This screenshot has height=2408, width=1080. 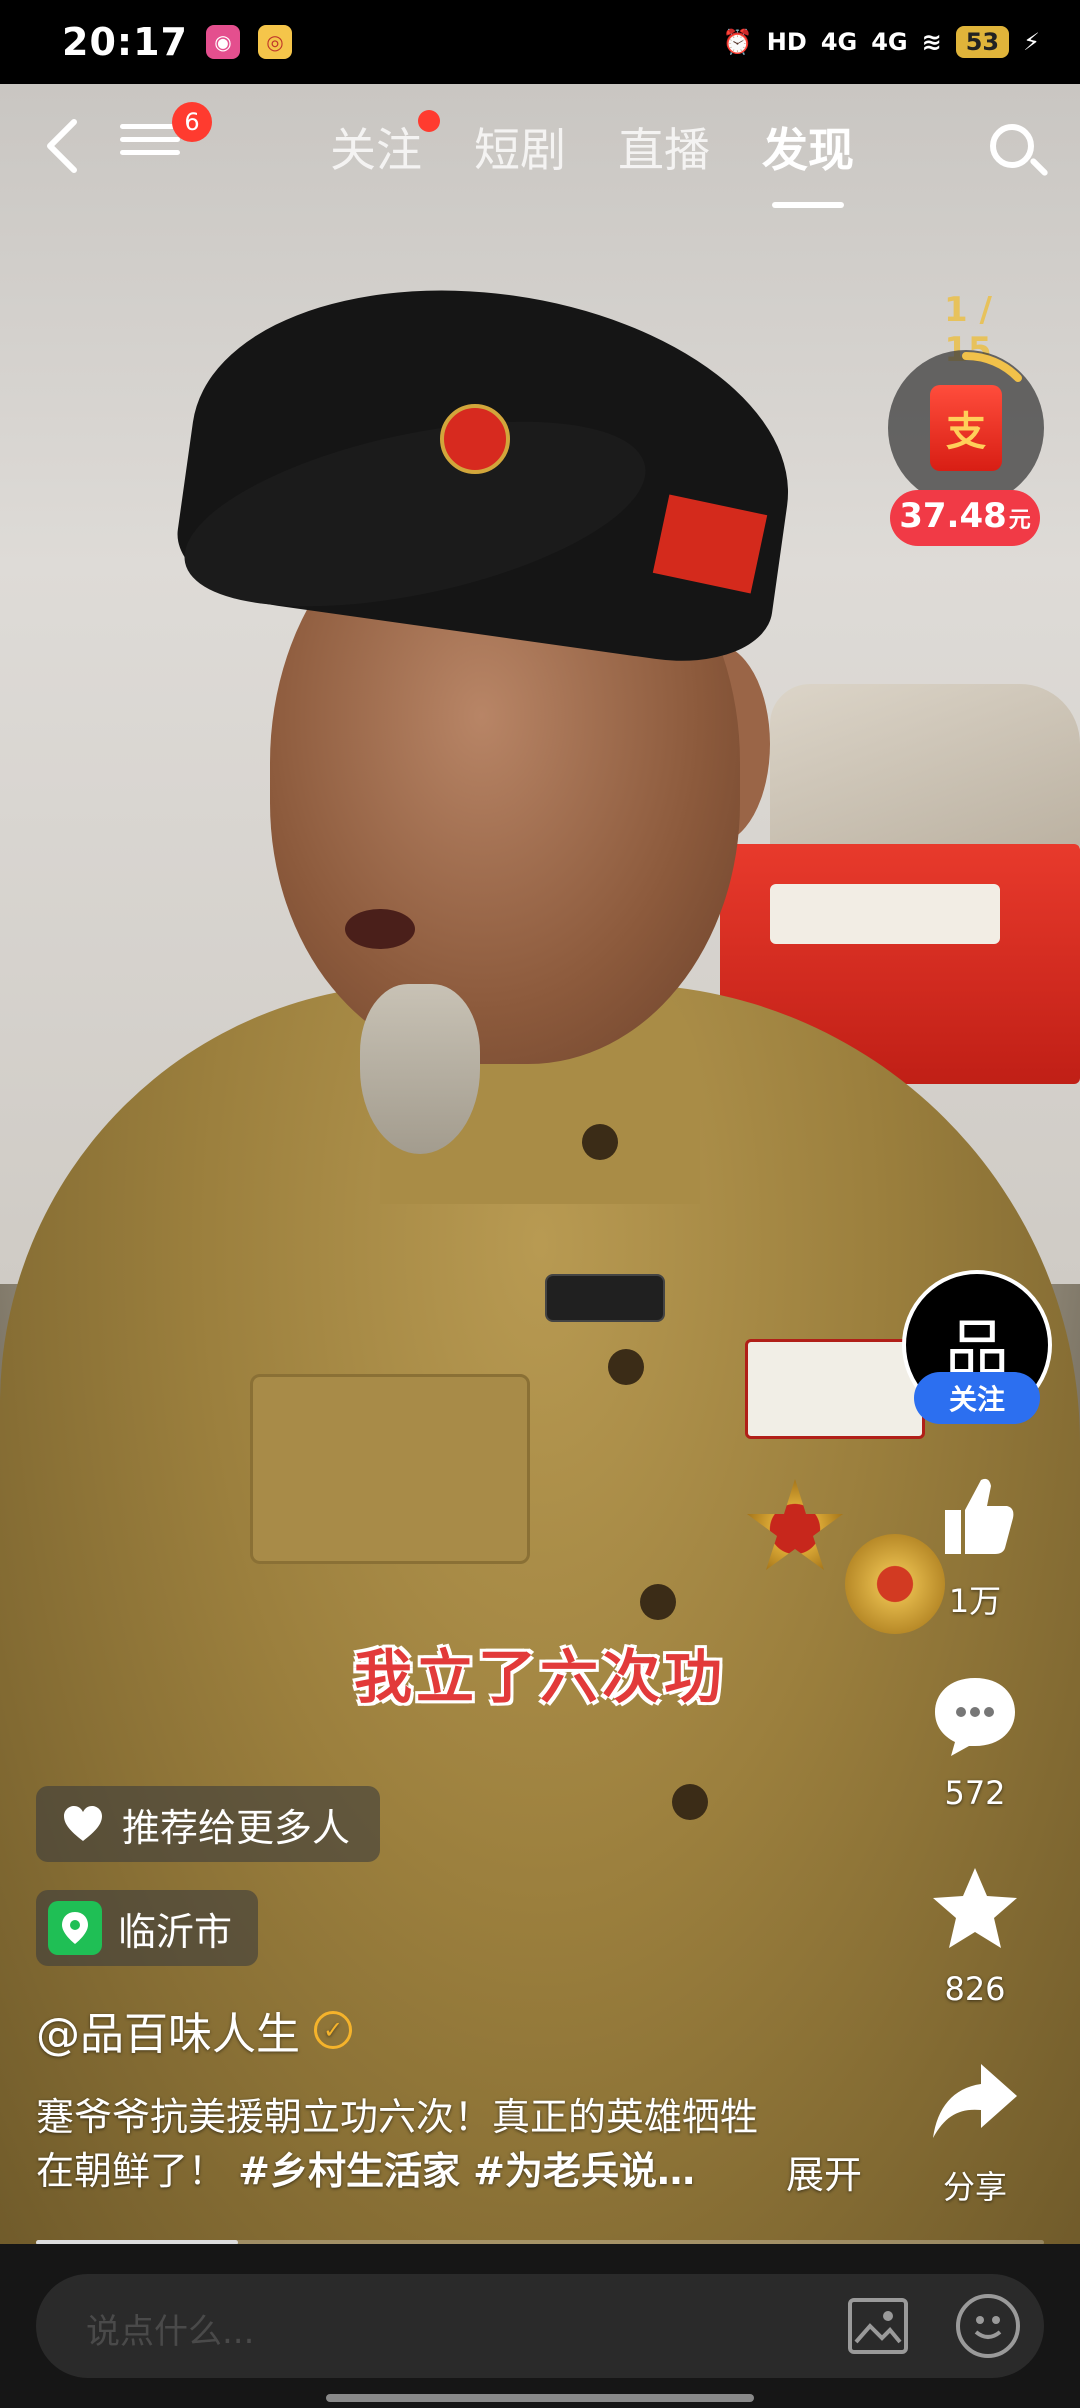 What do you see at coordinates (420, 1069) in the screenshot?
I see `beard` at bounding box center [420, 1069].